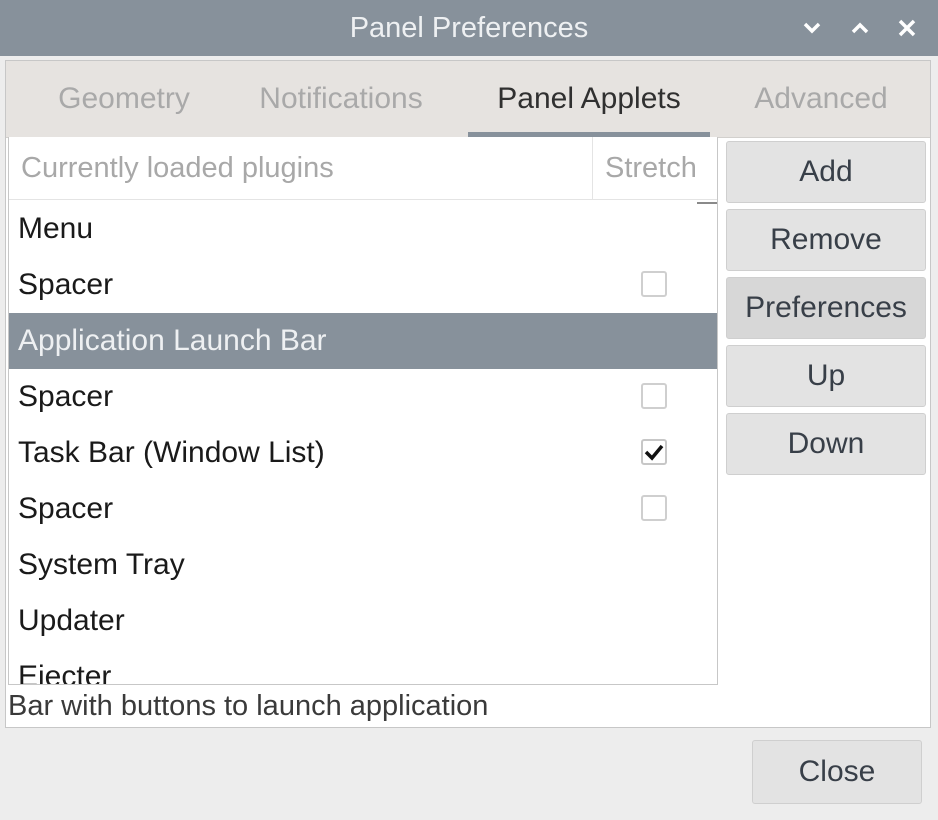 The height and width of the screenshot is (820, 938). I want to click on plugin-name: Ejecter, so click(65, 672).